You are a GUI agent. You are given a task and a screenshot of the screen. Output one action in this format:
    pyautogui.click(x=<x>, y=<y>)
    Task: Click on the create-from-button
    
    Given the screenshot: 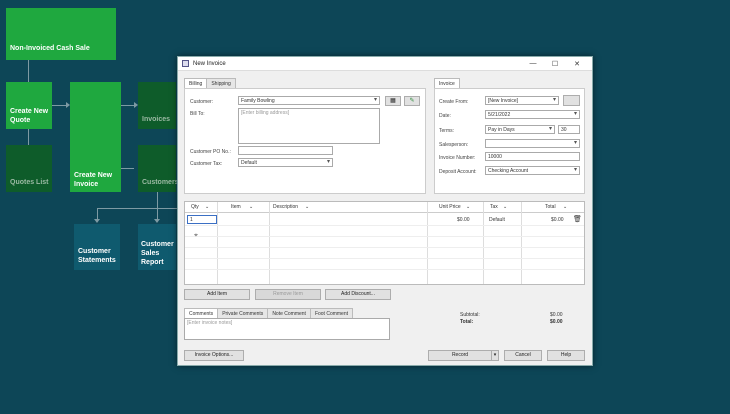 What is the action you would take?
    pyautogui.click(x=571, y=100)
    